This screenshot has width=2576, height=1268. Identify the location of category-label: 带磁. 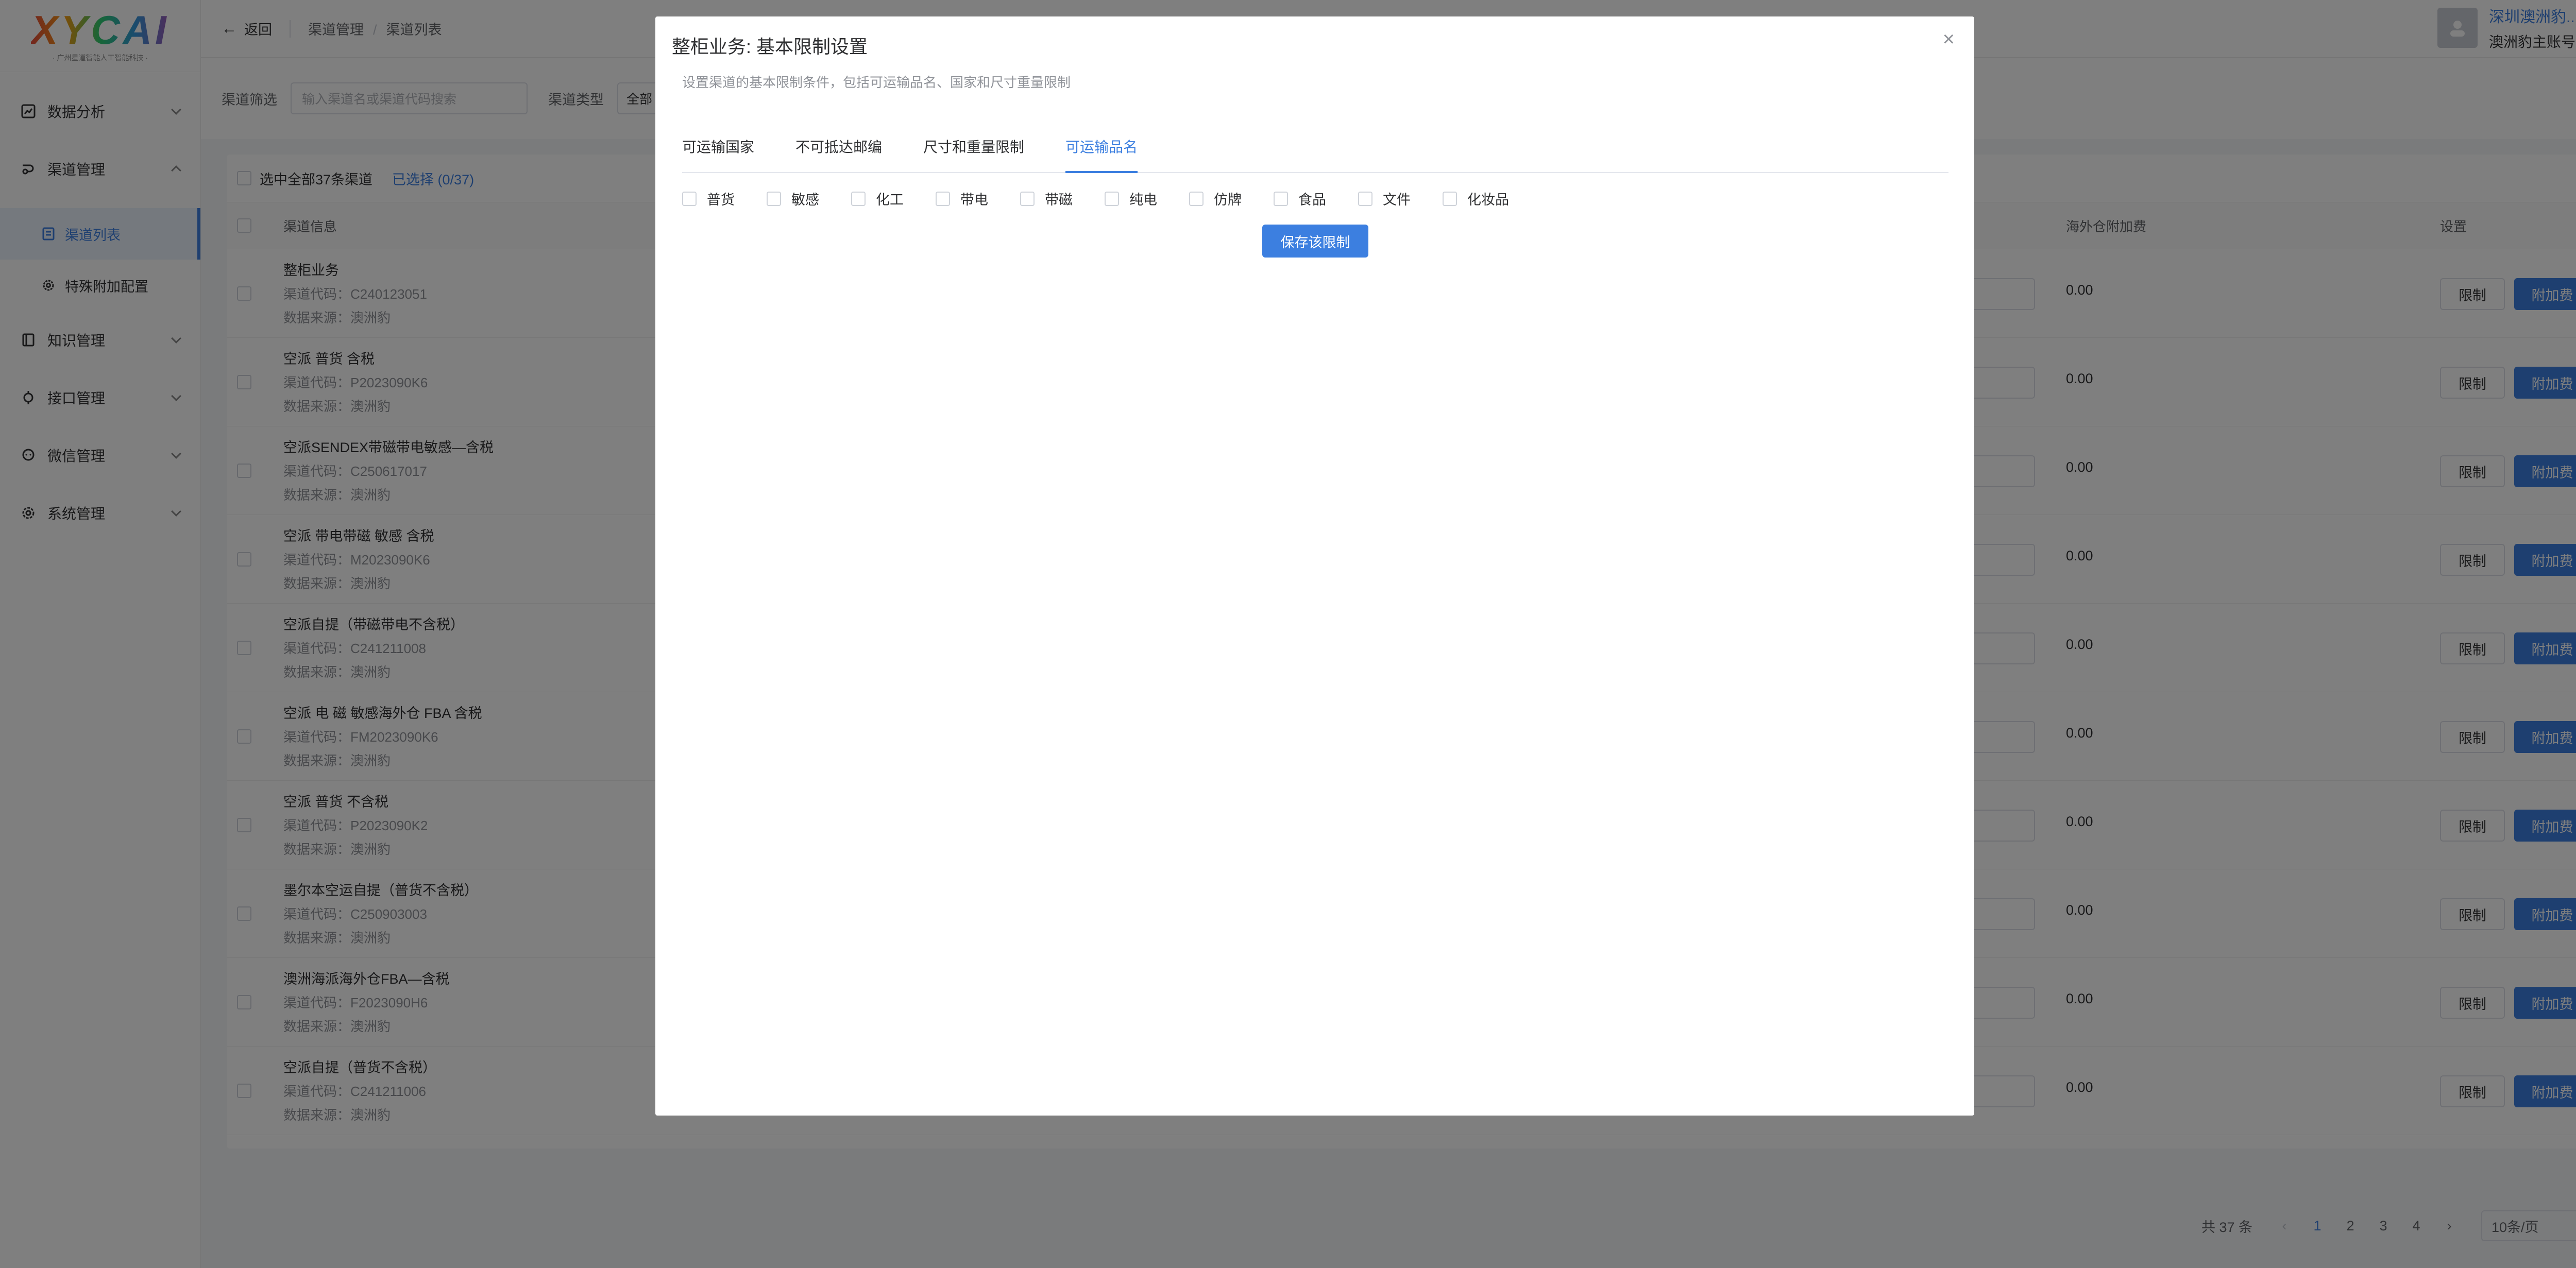
(1059, 200).